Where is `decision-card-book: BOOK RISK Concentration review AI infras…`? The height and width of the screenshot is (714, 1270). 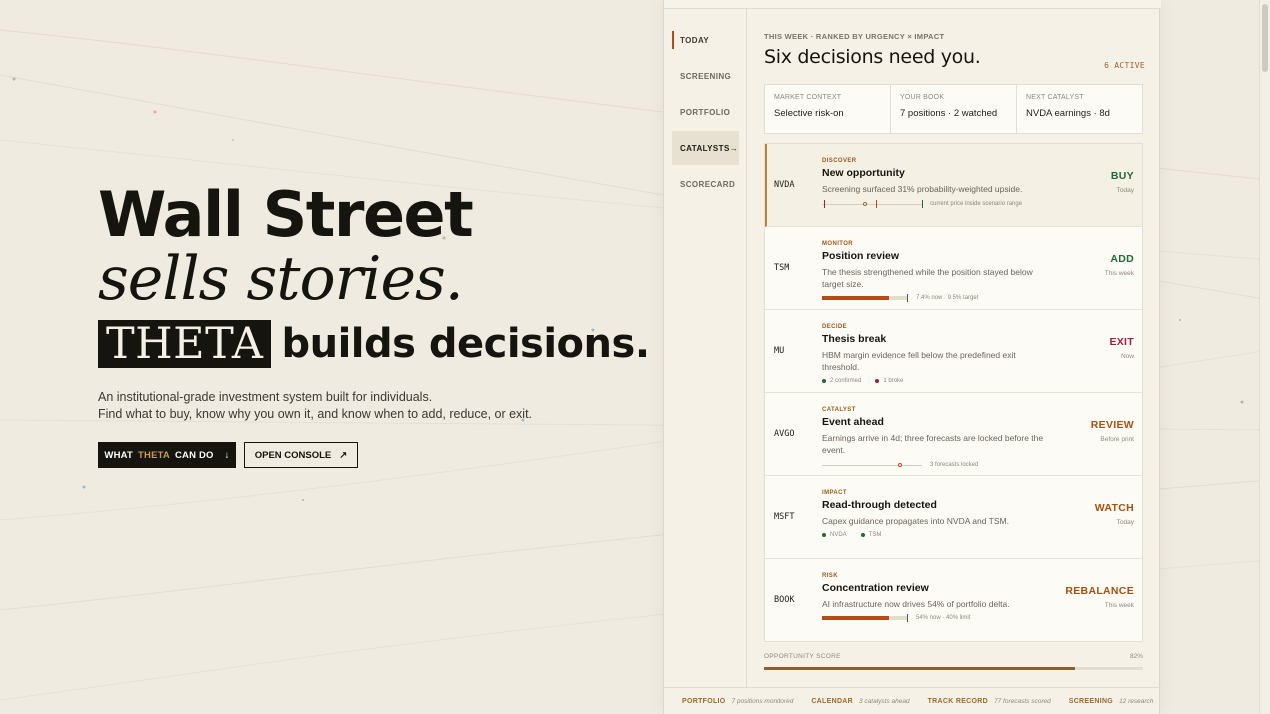 decision-card-book: BOOK RISK Concentration review AI infras… is located at coordinates (953, 600).